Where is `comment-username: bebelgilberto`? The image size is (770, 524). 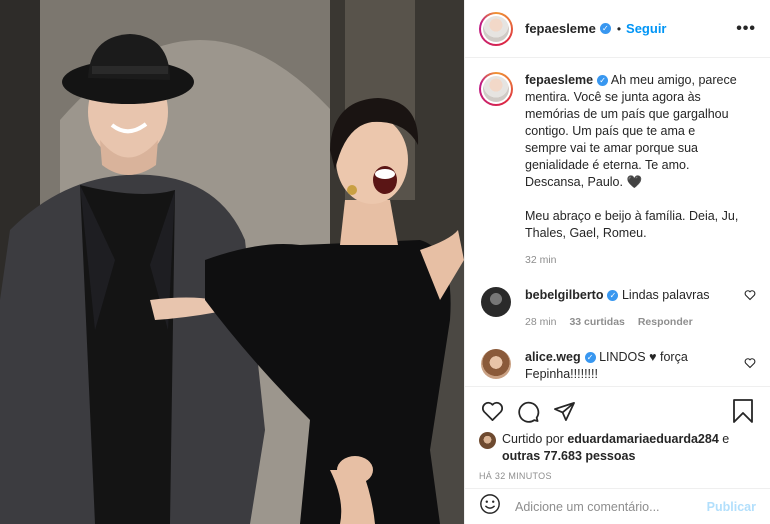
comment-username: bebelgilberto is located at coordinates (564, 295).